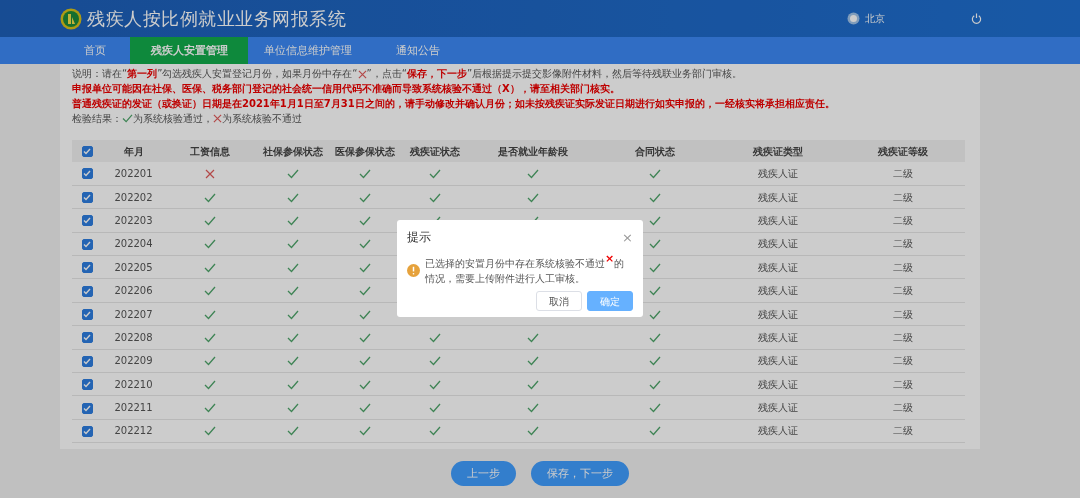  Describe the element at coordinates (580, 474) in the screenshot. I see `save-next-button: 保存，下一步` at that location.